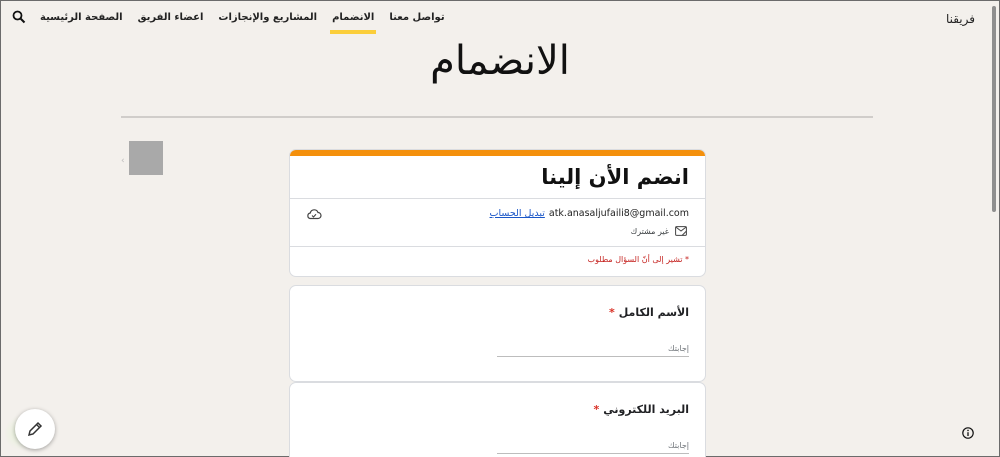 The width and height of the screenshot is (1000, 457). I want to click on not-shared-icon, so click(681, 231).